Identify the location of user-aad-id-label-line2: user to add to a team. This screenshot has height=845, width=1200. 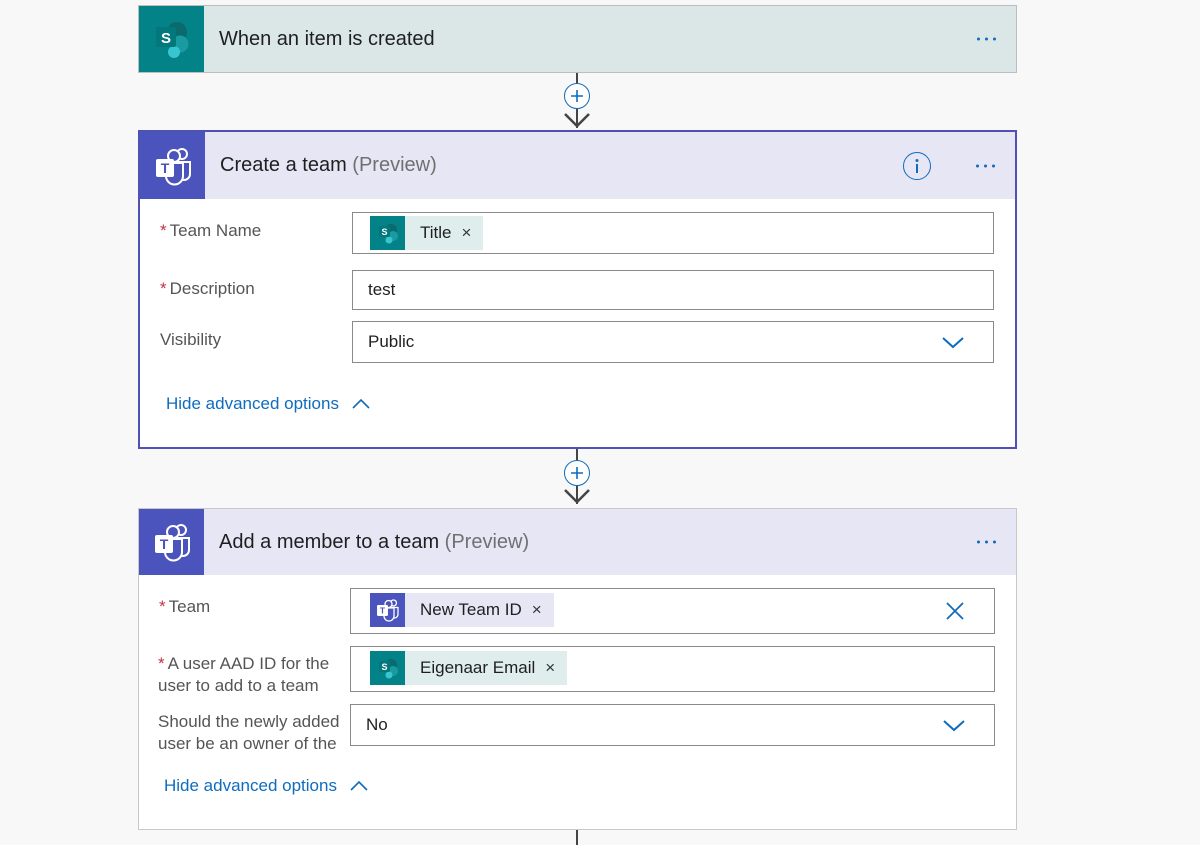
(238, 685).